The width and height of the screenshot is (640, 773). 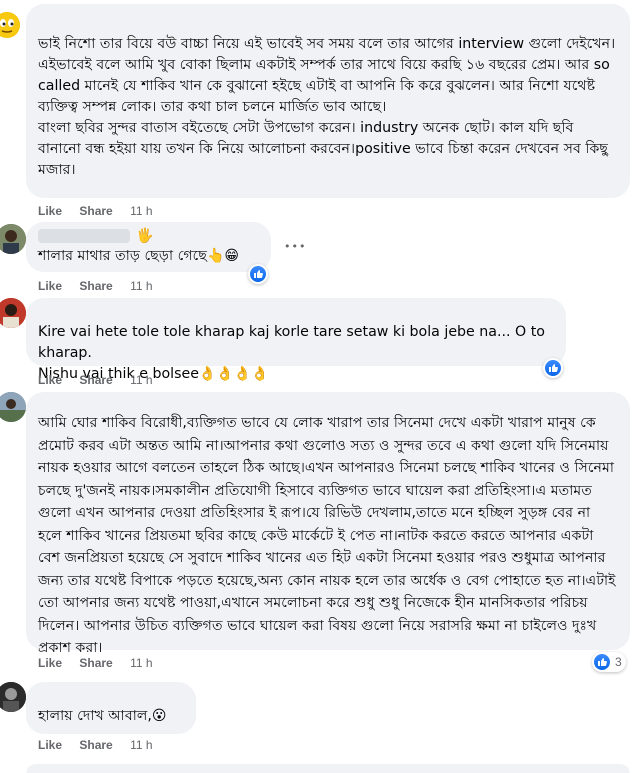 I want to click on comment-bubble: হালায় দোখ আবাল,😮, so click(x=111, y=708).